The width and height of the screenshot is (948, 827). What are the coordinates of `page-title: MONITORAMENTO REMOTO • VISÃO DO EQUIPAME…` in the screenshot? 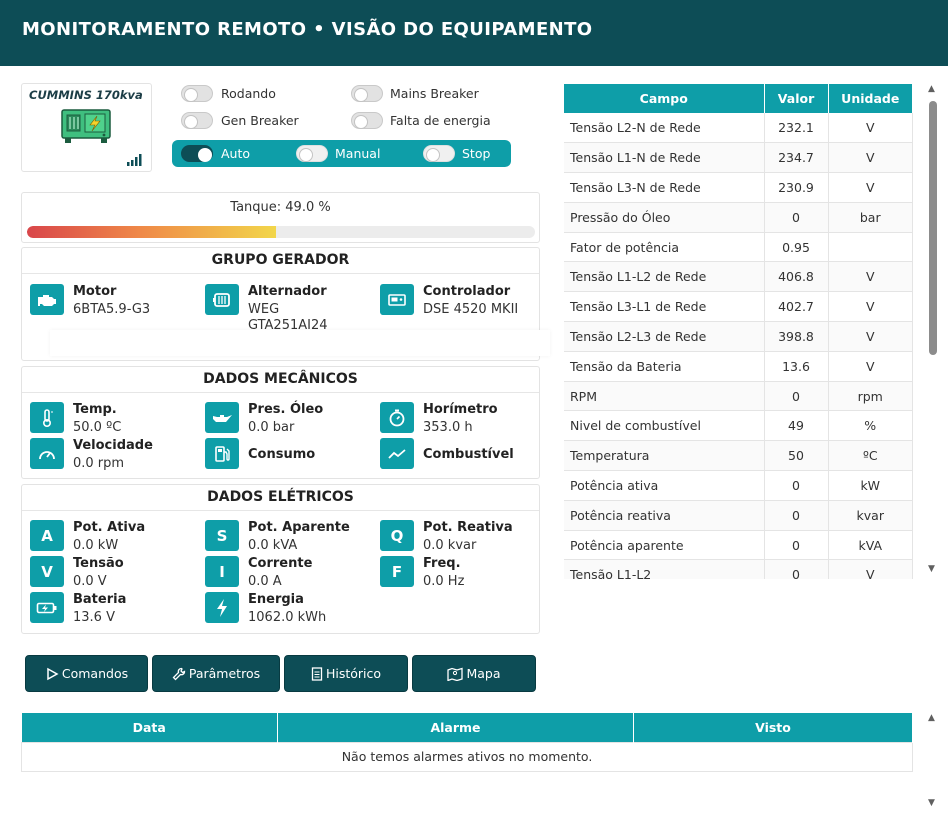 It's located at (307, 29).